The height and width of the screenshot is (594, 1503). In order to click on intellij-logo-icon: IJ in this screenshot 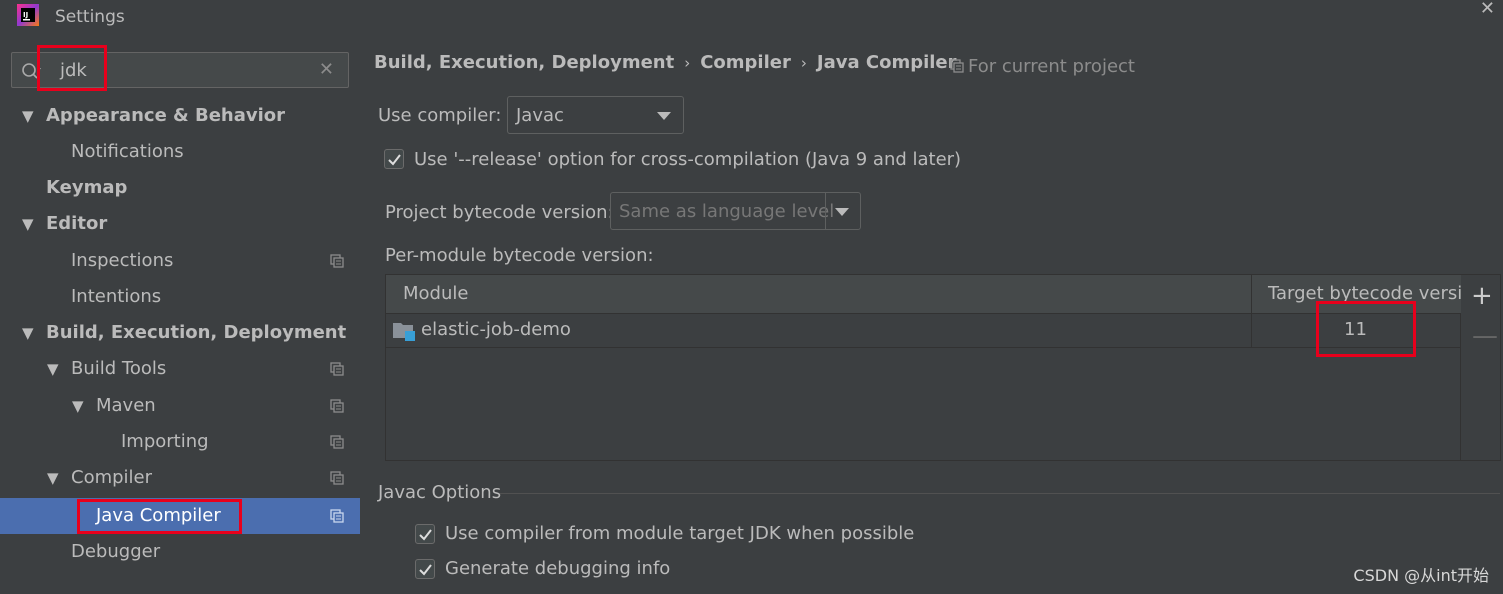, I will do `click(28, 15)`.